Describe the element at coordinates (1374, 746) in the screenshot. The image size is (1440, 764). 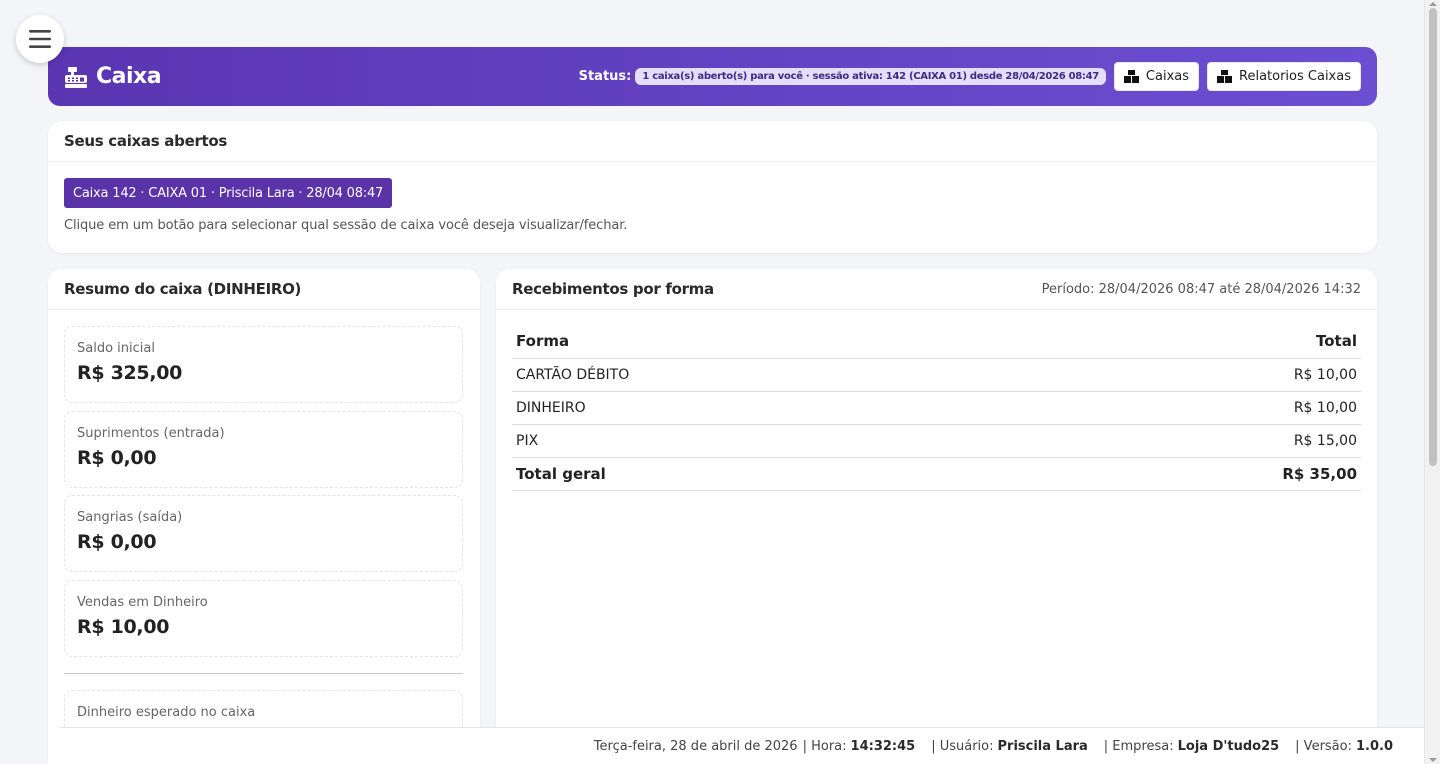
I see `footer-versao: 1.0.0` at that location.